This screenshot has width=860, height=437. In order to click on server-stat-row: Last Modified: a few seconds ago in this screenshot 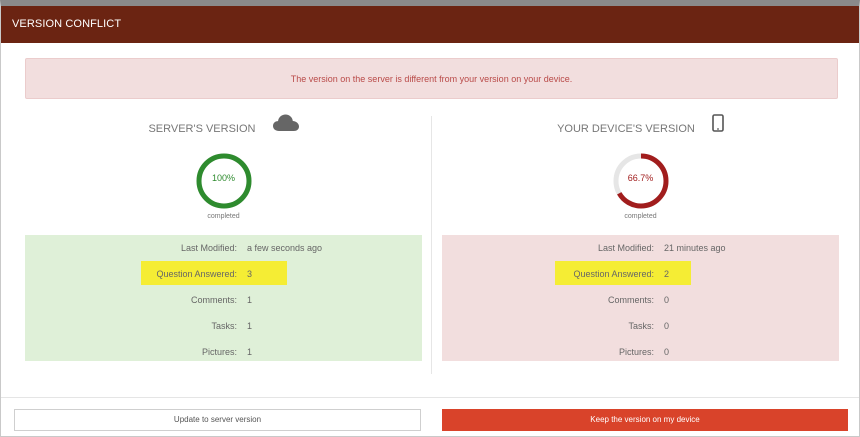, I will do `click(223, 248)`.